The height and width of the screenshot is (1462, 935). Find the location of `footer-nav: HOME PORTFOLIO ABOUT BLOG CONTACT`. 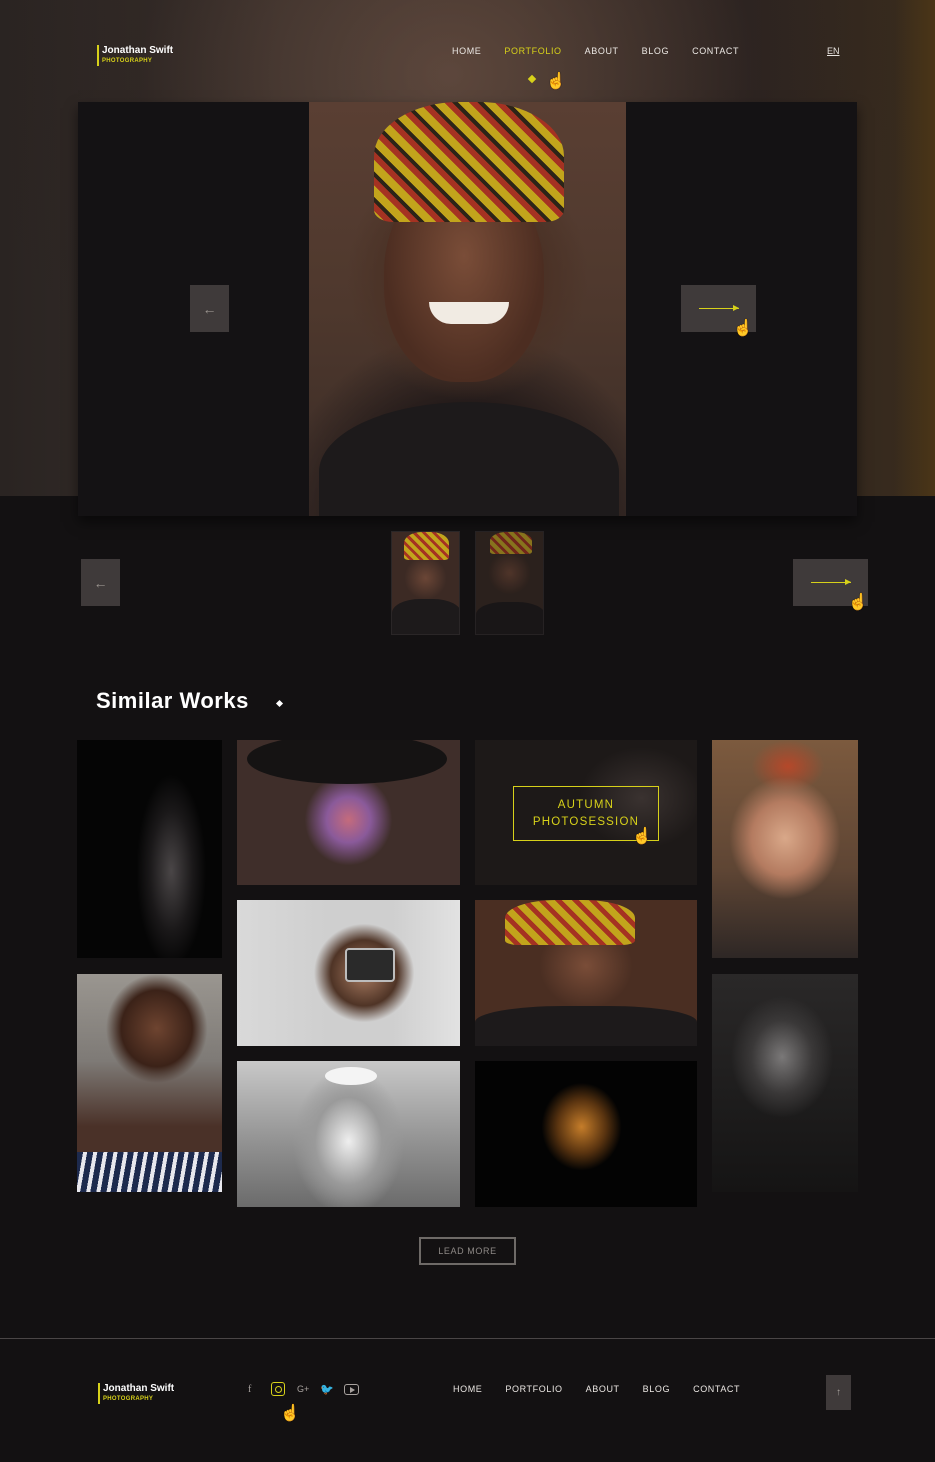

footer-nav: HOME PORTFOLIO ABOUT BLOG CONTACT is located at coordinates (608, 1389).